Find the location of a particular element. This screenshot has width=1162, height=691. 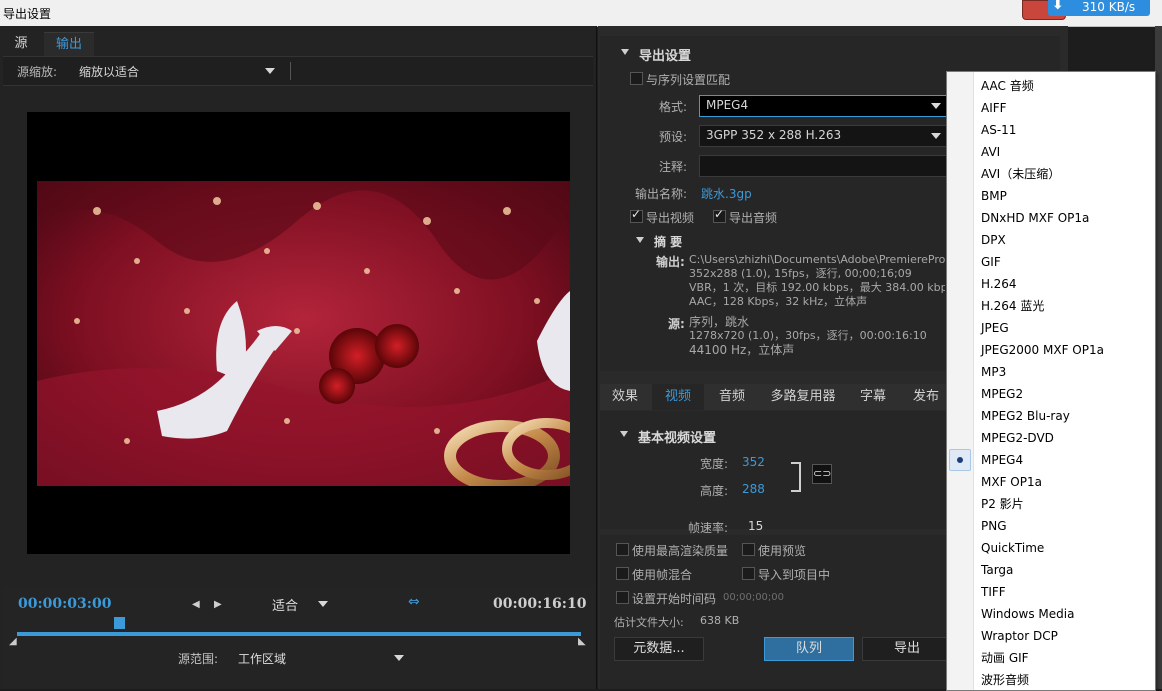

timecode-value: 00;00;00;00 is located at coordinates (754, 597).